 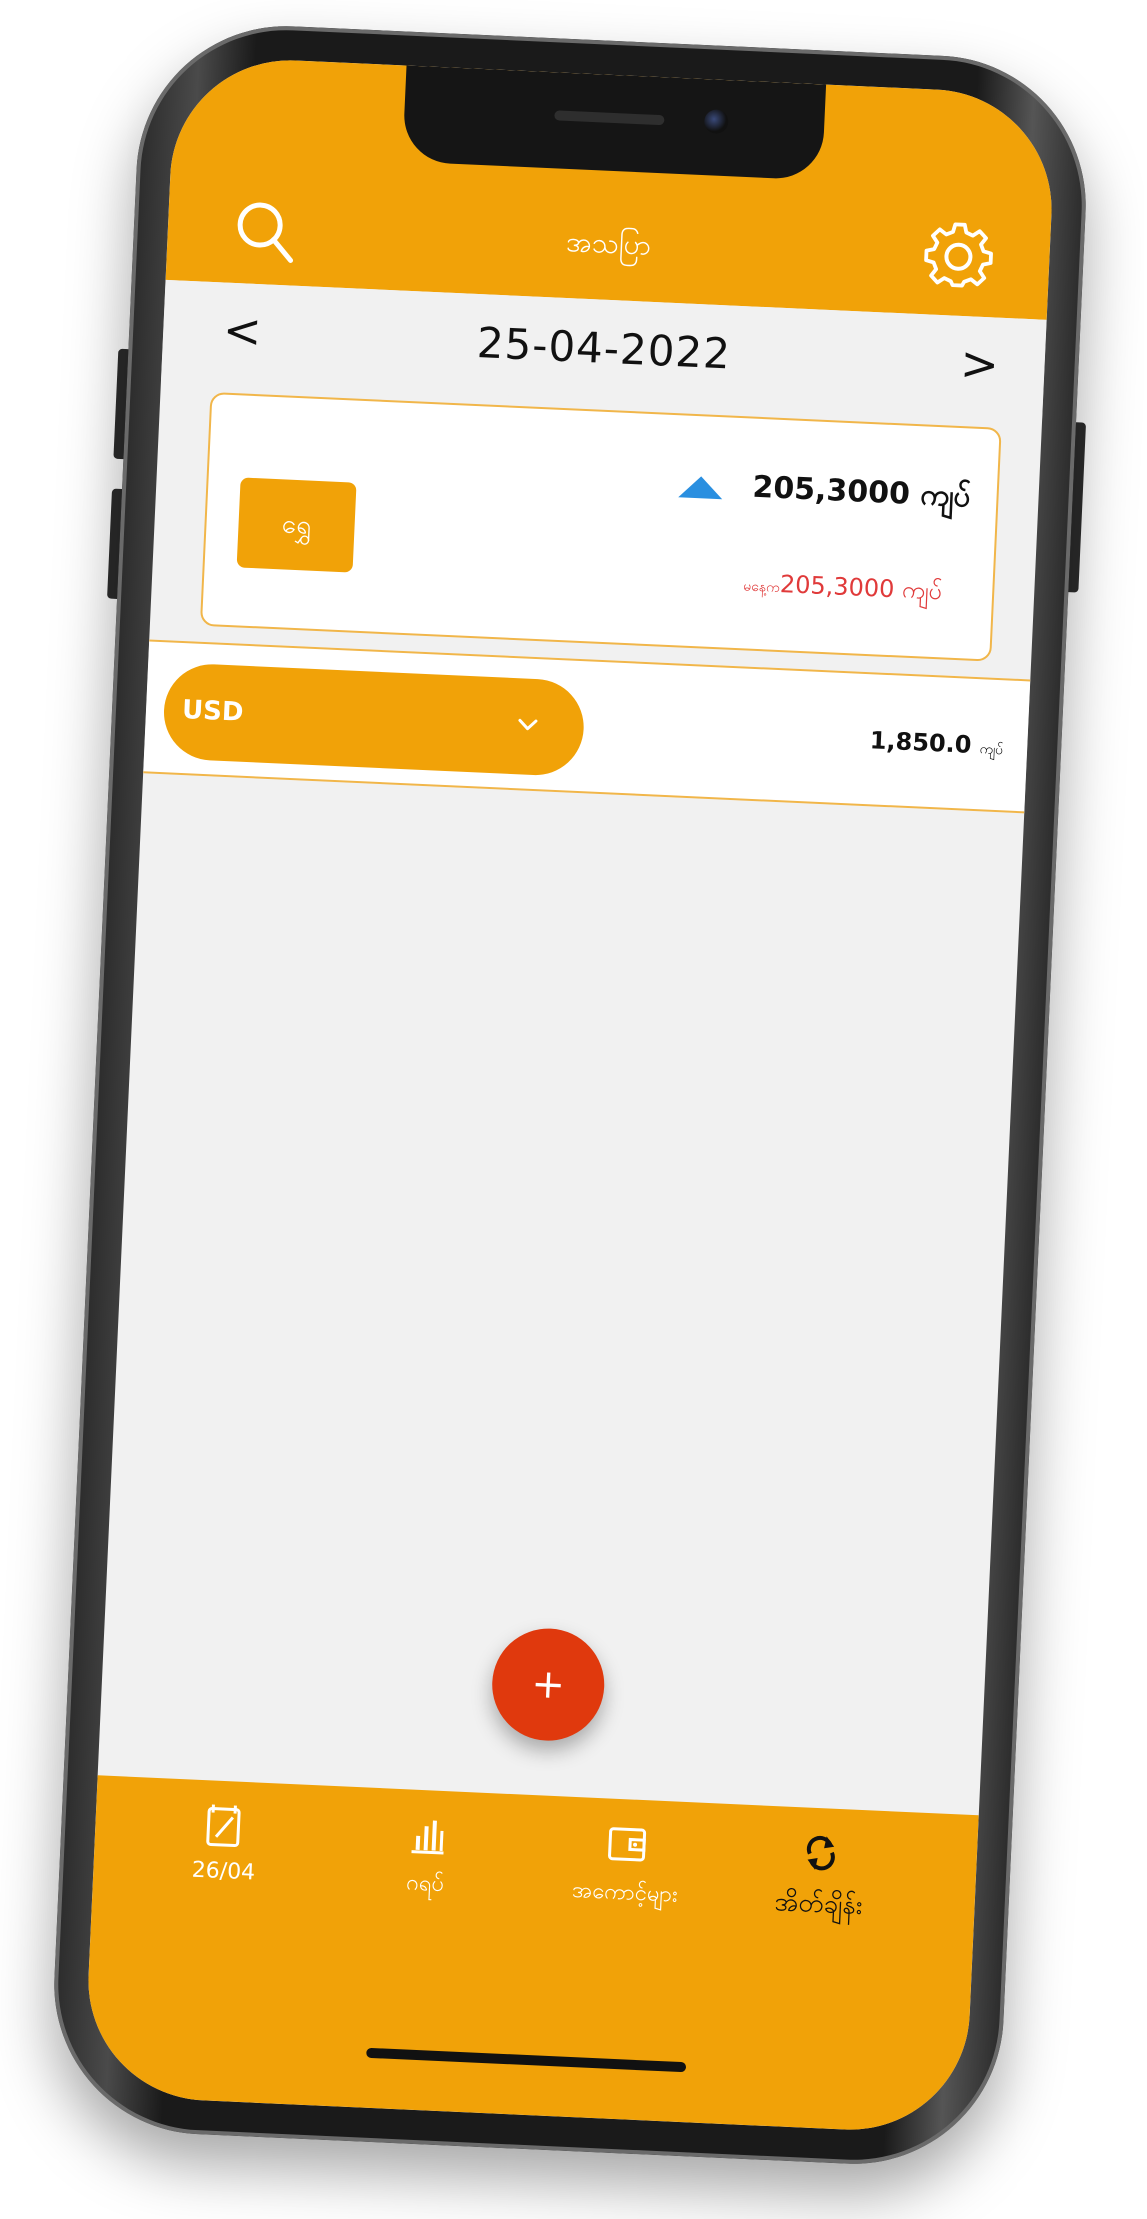 I want to click on nav-item-accounts: အကောင့်များ, so click(x=626, y=1866).